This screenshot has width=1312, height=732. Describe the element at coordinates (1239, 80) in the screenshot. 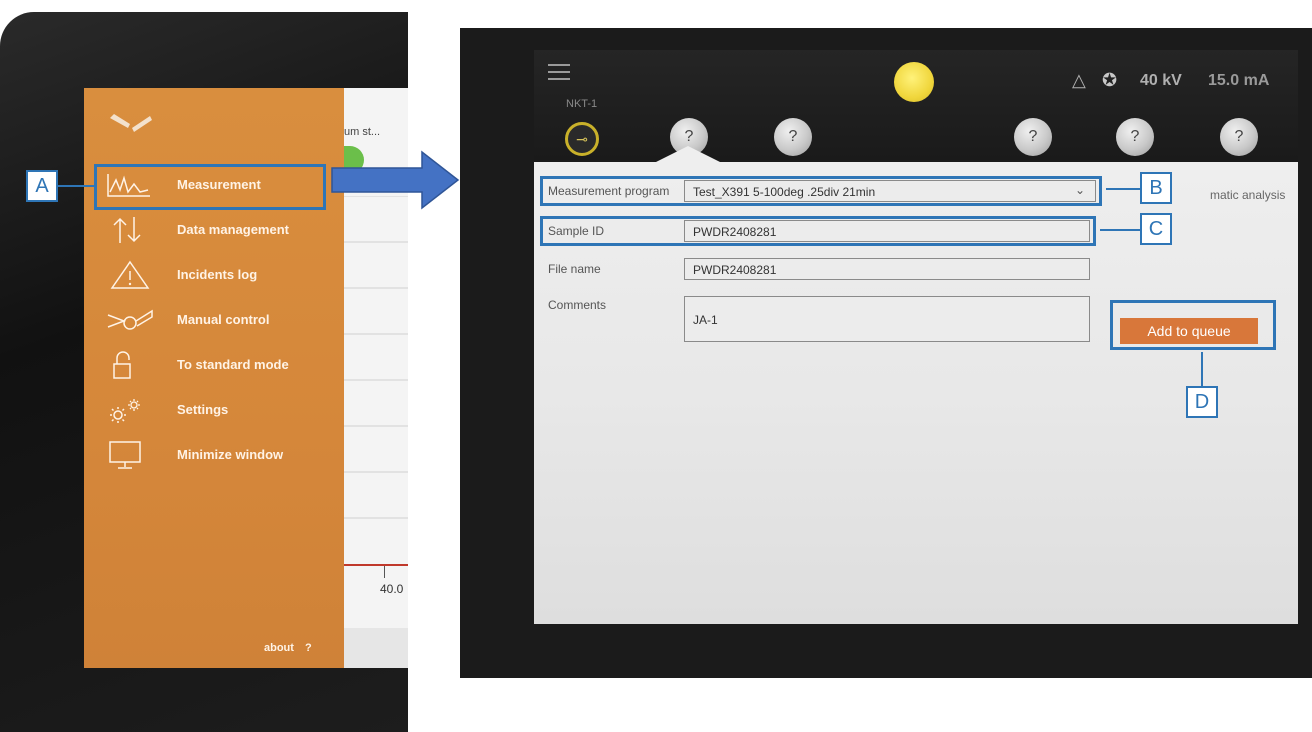

I see `current-readout: 15.0 mA` at that location.